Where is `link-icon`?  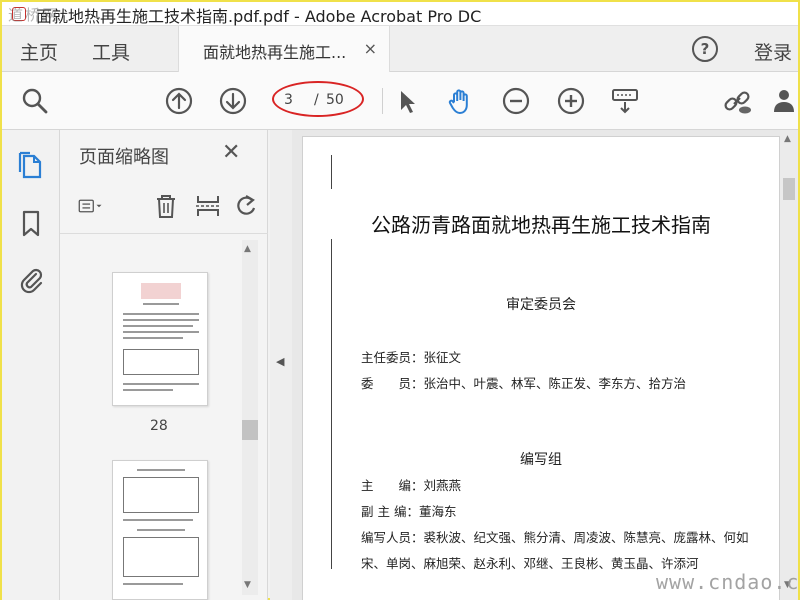
link-icon is located at coordinates (737, 101).